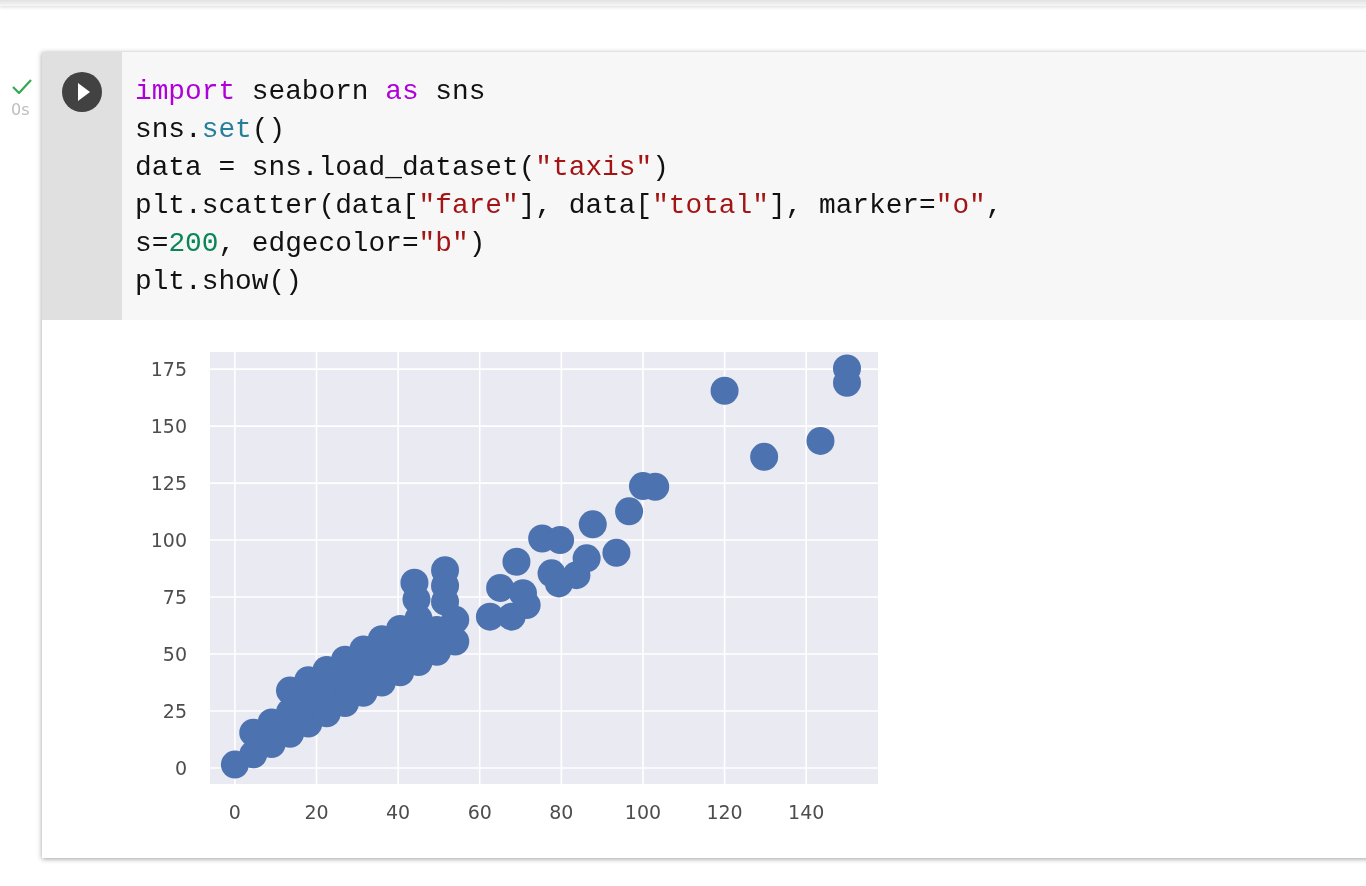 The image size is (1366, 886). Describe the element at coordinates (168, 483) in the screenshot. I see `y-tick-label: 125` at that location.